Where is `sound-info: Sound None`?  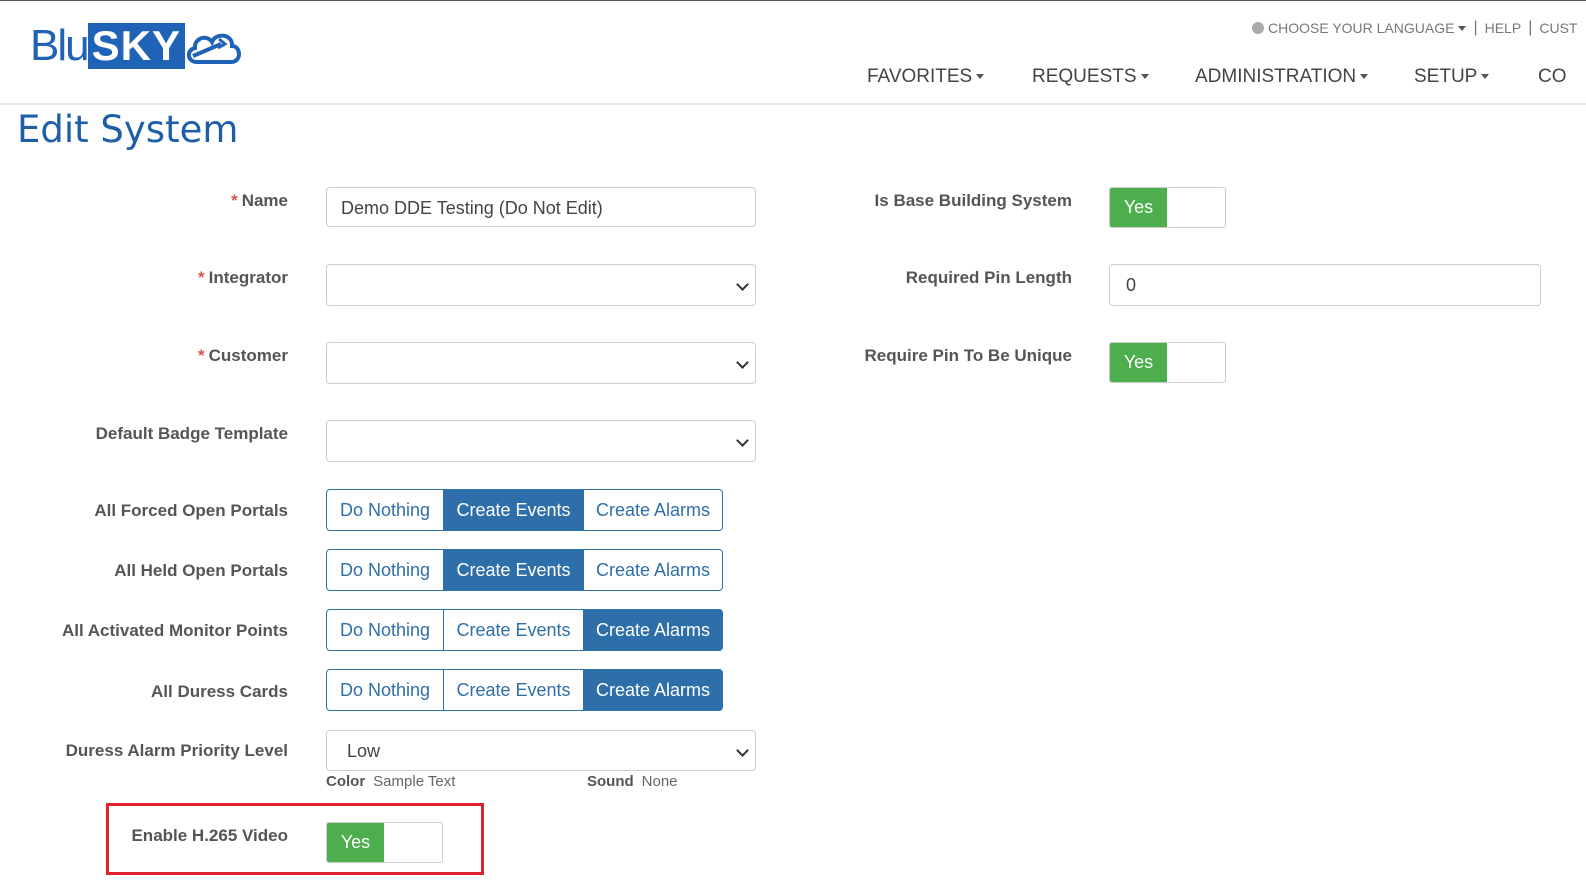
sound-info: Sound None is located at coordinates (632, 781).